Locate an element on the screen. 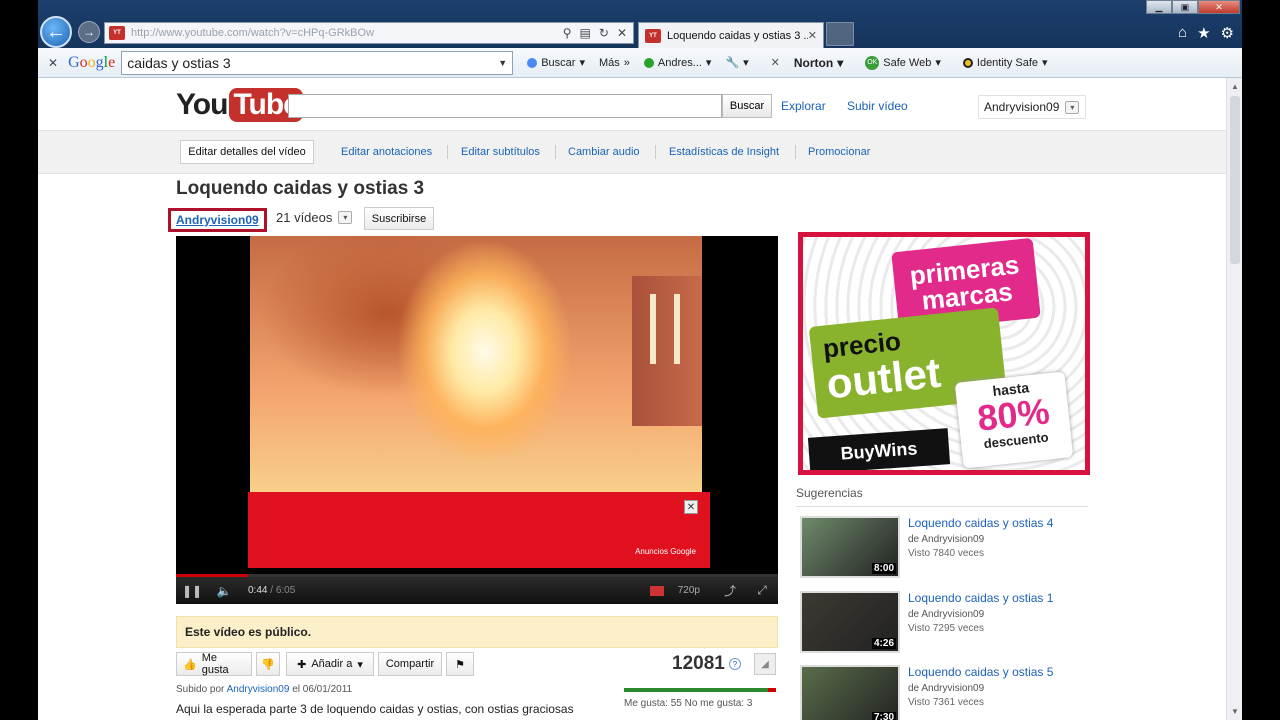 Image resolution: width=1280 pixels, height=720 pixels. video-window is located at coordinates (677, 329).